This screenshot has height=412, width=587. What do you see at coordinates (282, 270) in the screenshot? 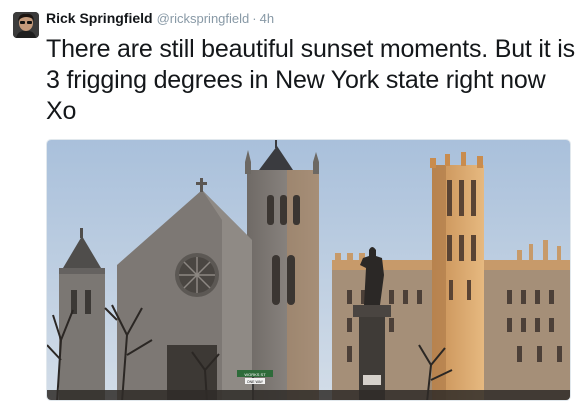
I see `bell-tower` at bounding box center [282, 270].